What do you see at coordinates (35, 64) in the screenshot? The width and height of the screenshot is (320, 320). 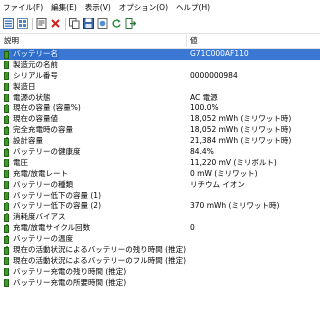 I see `item-label: 製造元の名前` at bounding box center [35, 64].